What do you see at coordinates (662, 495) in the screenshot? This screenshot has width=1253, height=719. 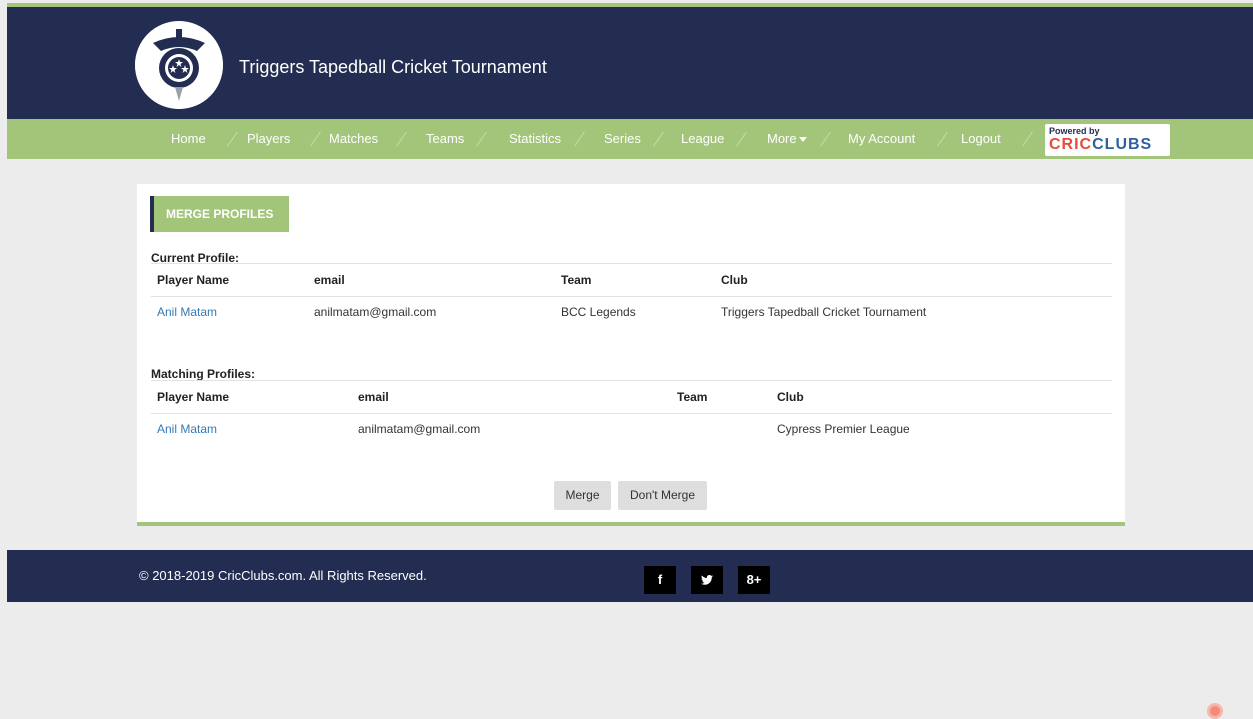 I see `dont-merge-button: Don't Merge` at bounding box center [662, 495].